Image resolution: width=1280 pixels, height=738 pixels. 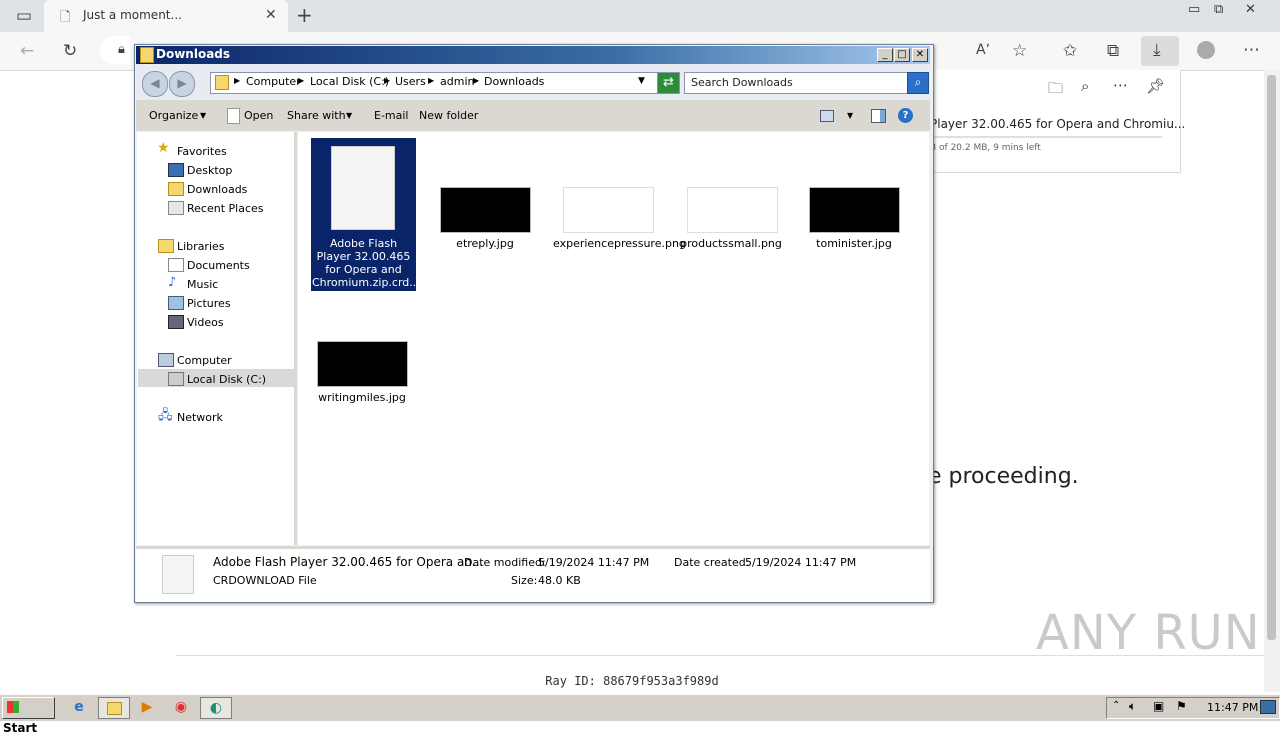 What do you see at coordinates (1271, 357) in the screenshot?
I see `scrollbar-thumb` at bounding box center [1271, 357].